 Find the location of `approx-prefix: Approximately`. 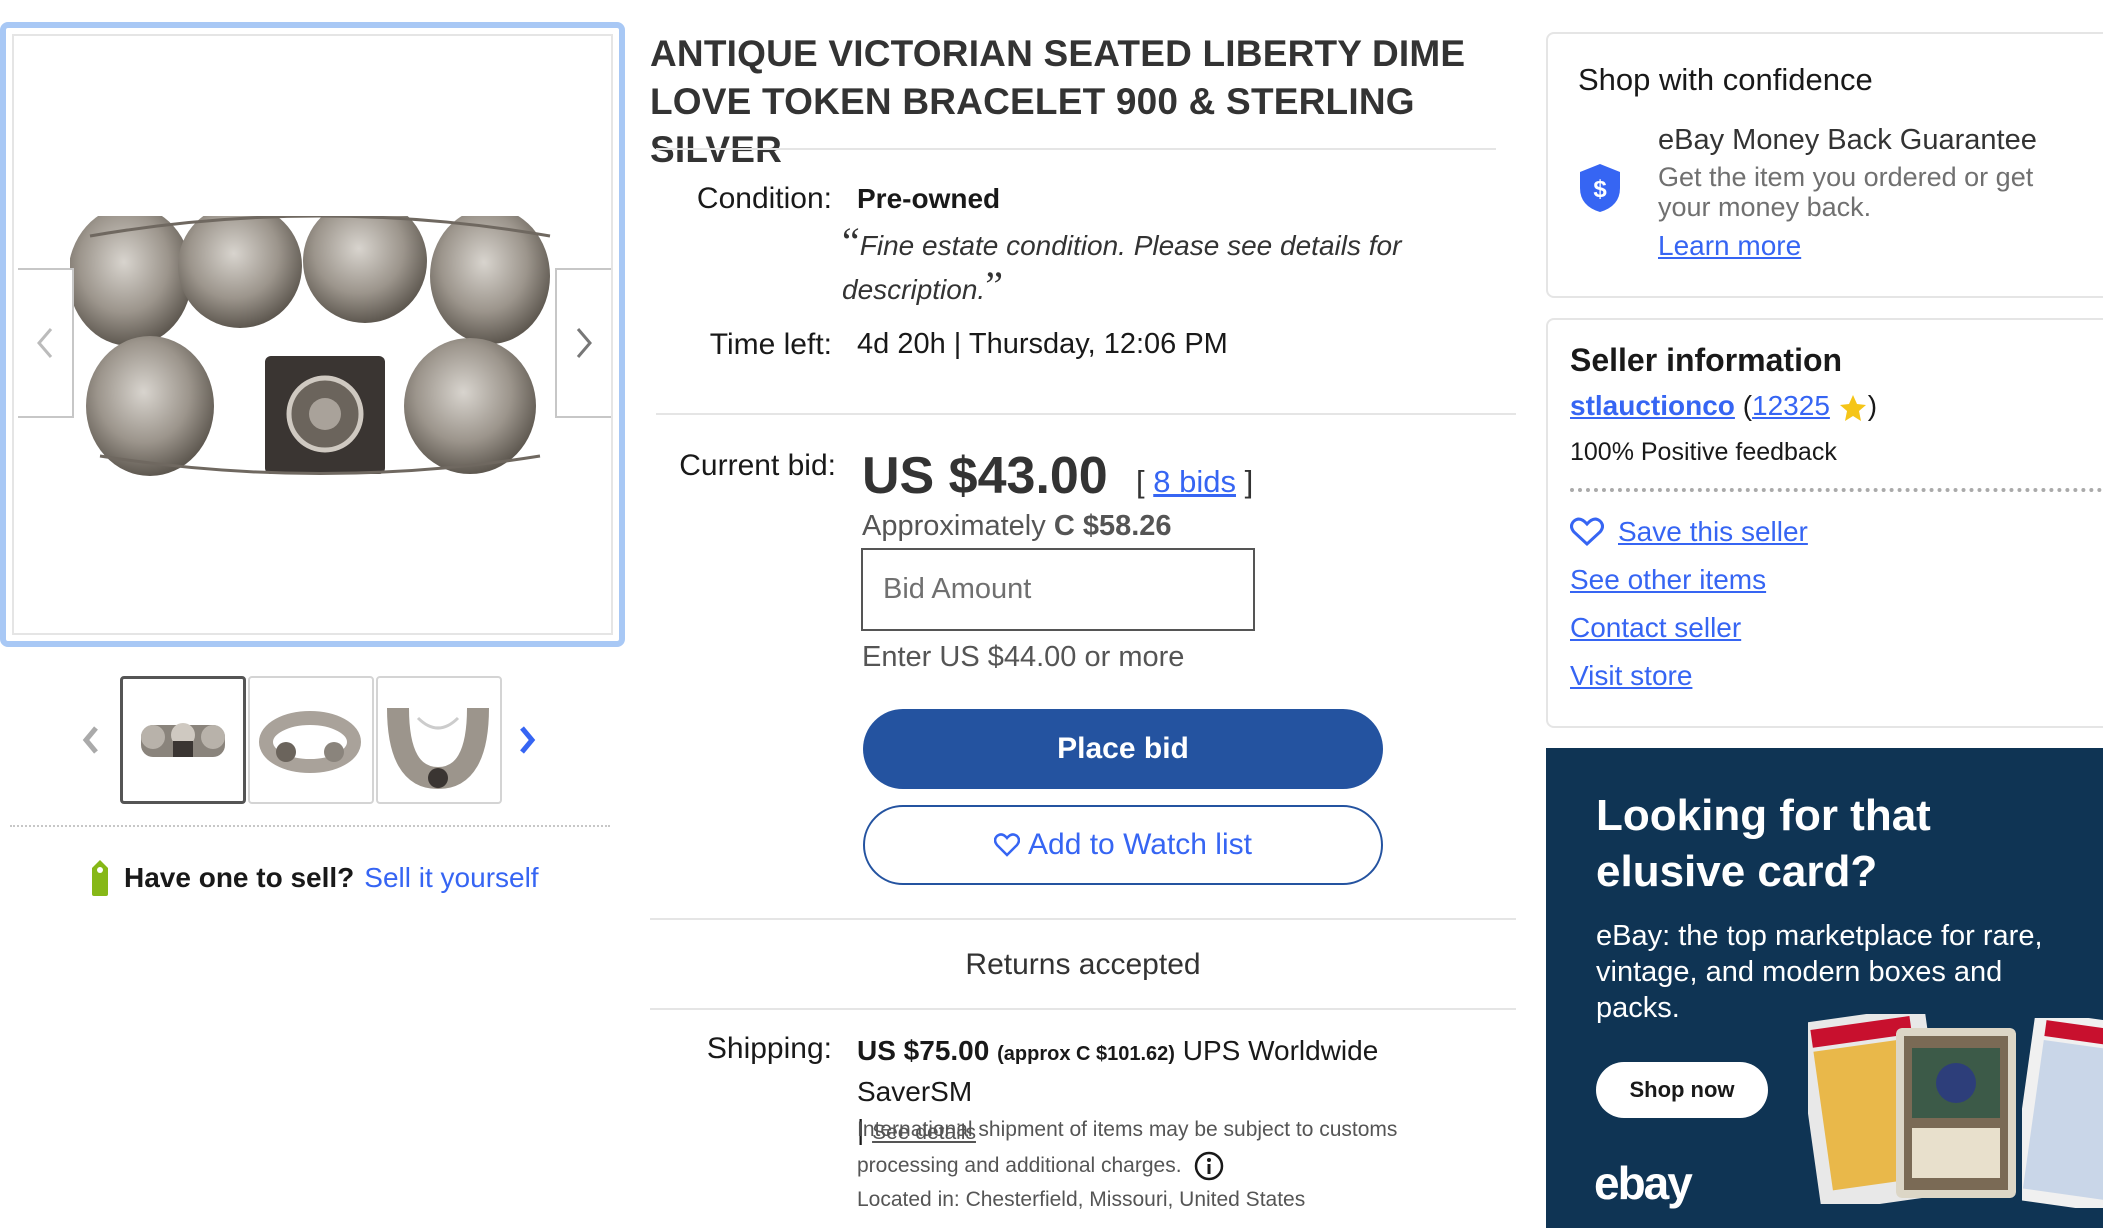

approx-prefix: Approximately is located at coordinates (954, 526).